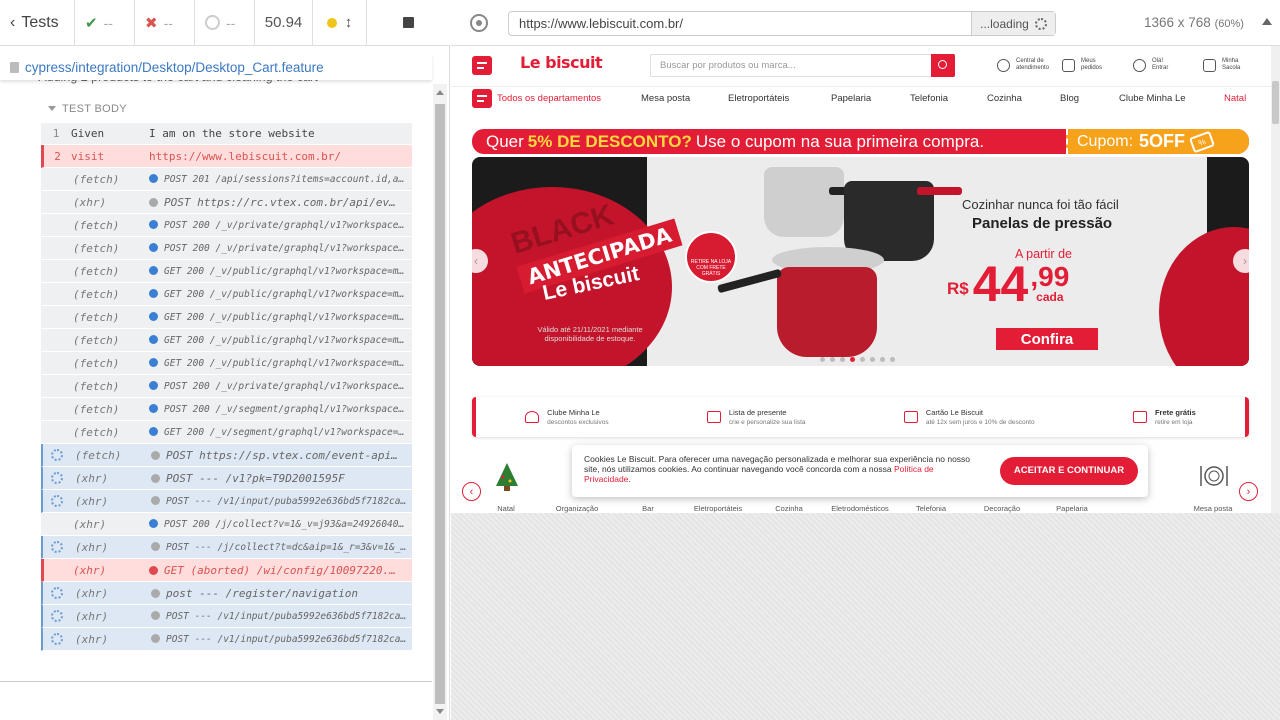 The width and height of the screenshot is (1280, 720). I want to click on nav-papelaria: Papelaria, so click(851, 98).